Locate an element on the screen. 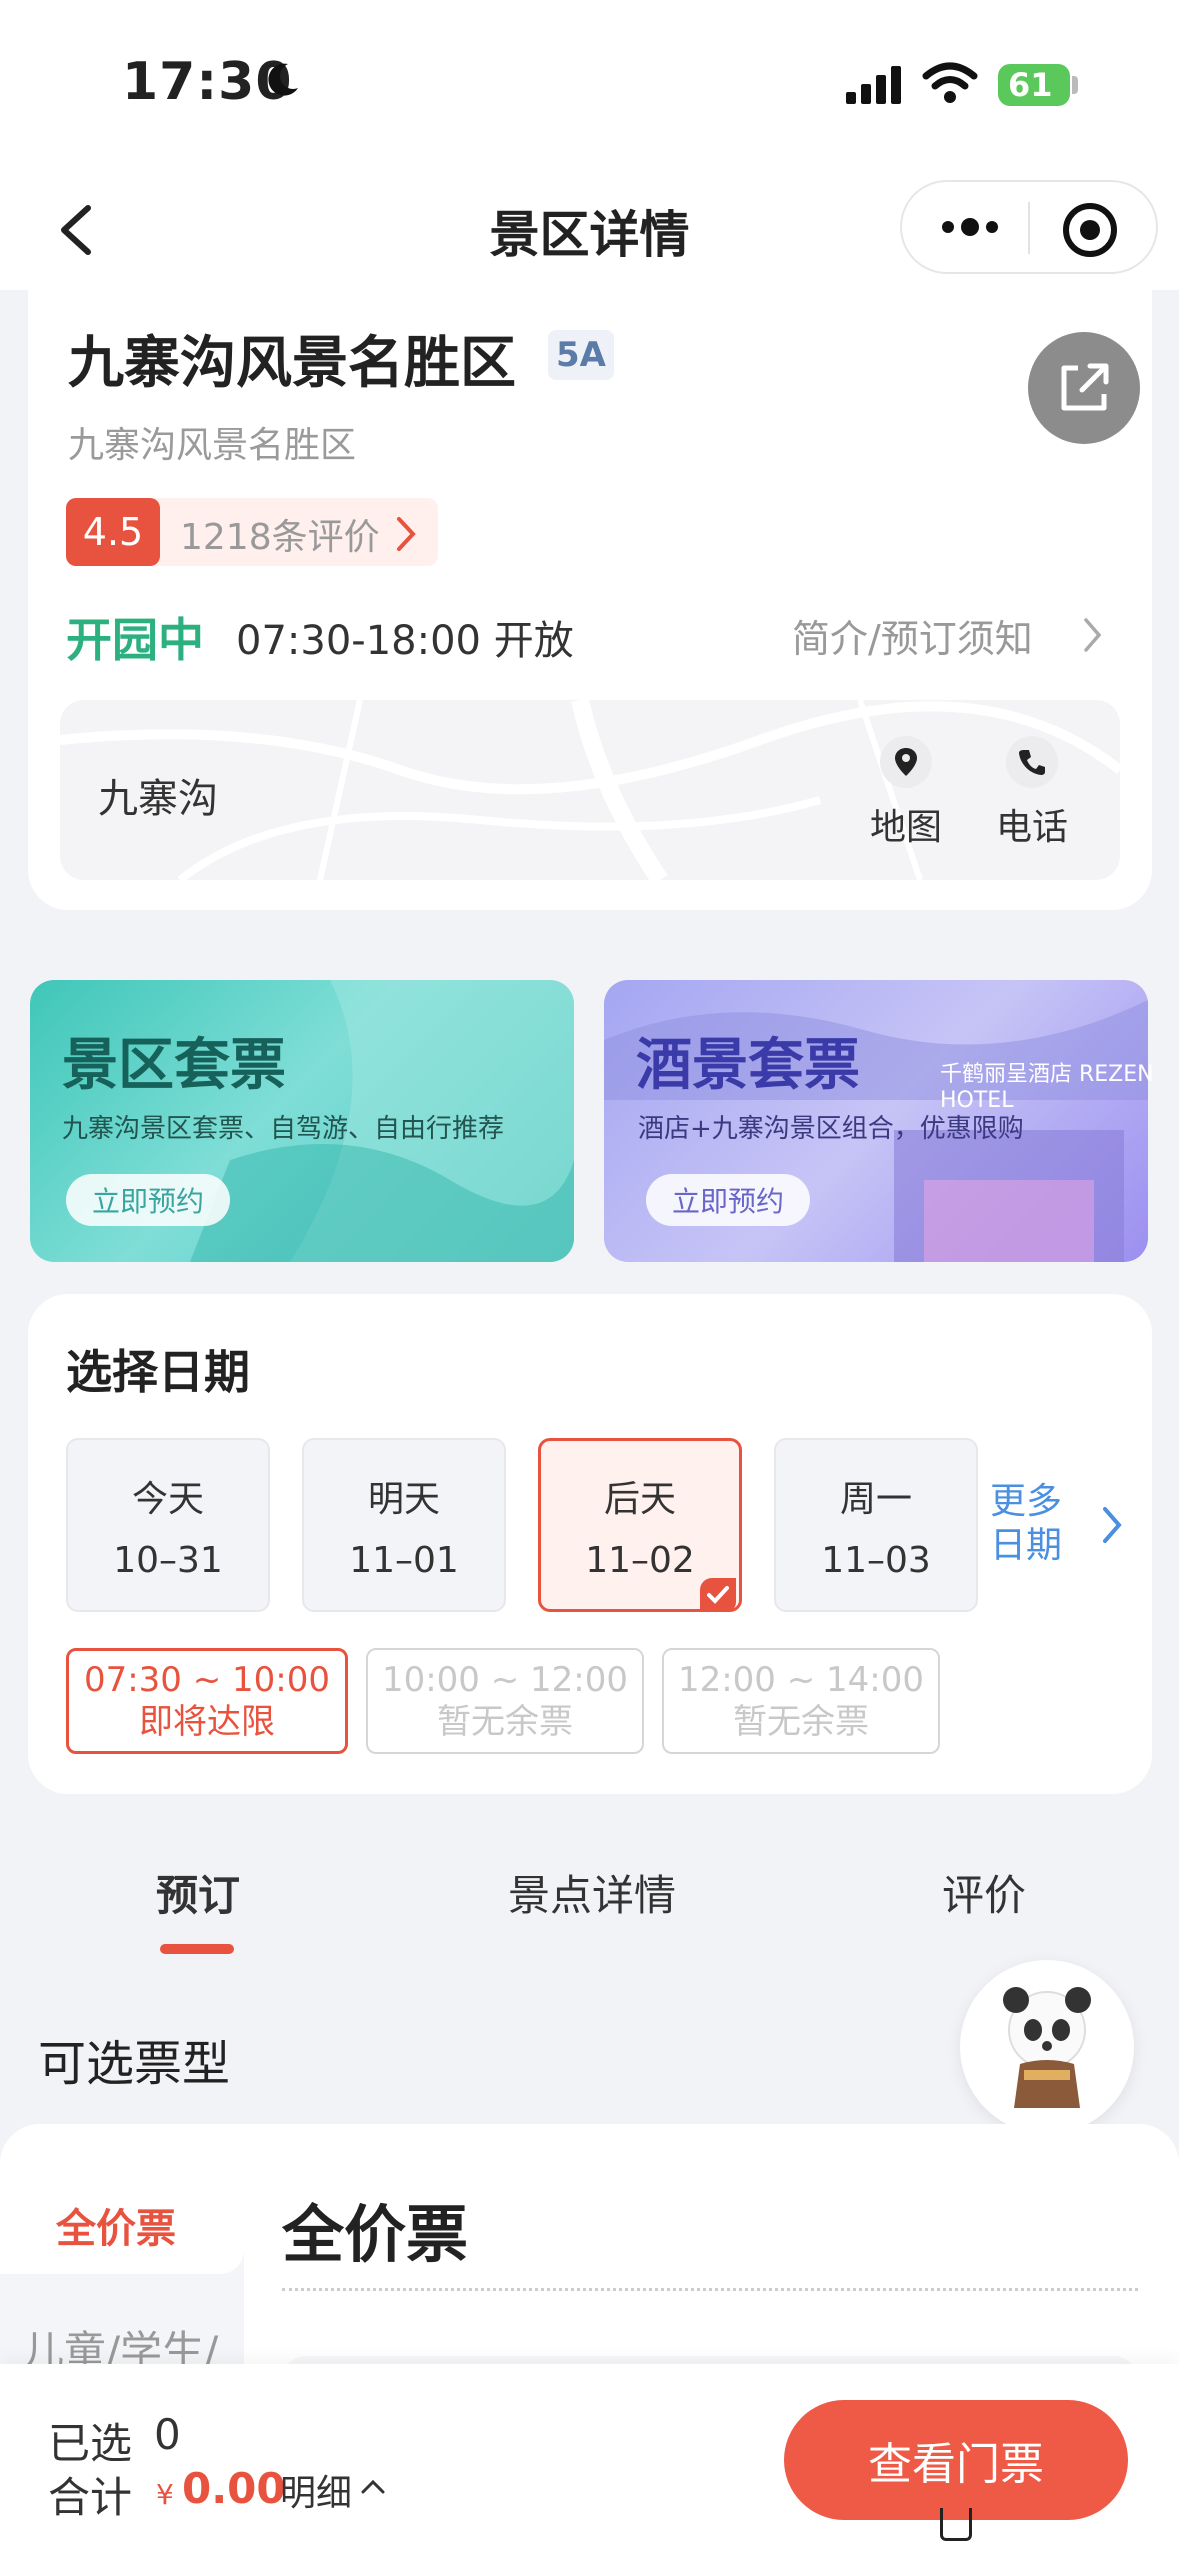  location-pin-icon is located at coordinates (906, 762).